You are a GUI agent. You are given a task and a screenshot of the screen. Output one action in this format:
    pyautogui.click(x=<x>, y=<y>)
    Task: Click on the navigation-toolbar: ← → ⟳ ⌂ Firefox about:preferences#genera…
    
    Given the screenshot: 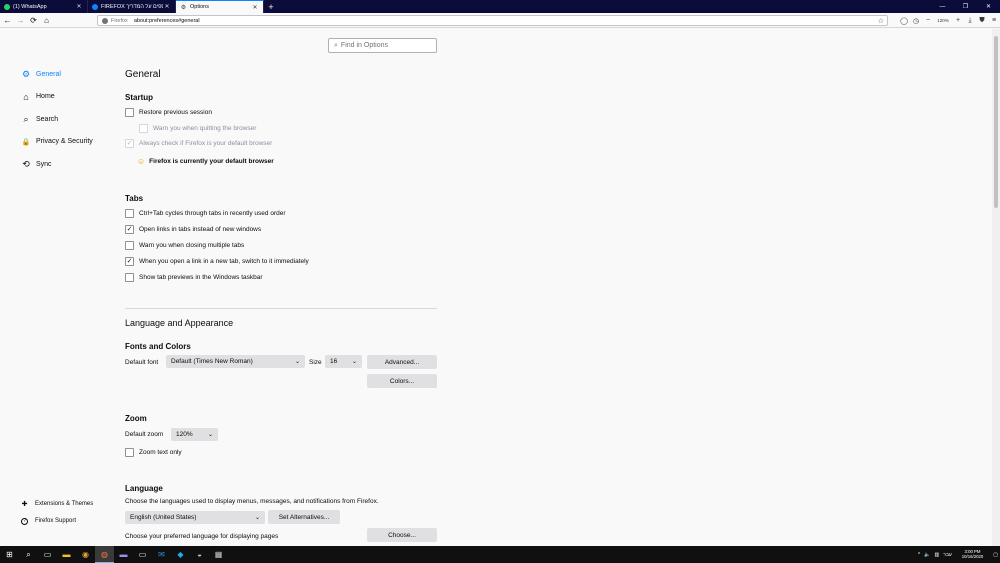 What is the action you would take?
    pyautogui.click(x=500, y=20)
    